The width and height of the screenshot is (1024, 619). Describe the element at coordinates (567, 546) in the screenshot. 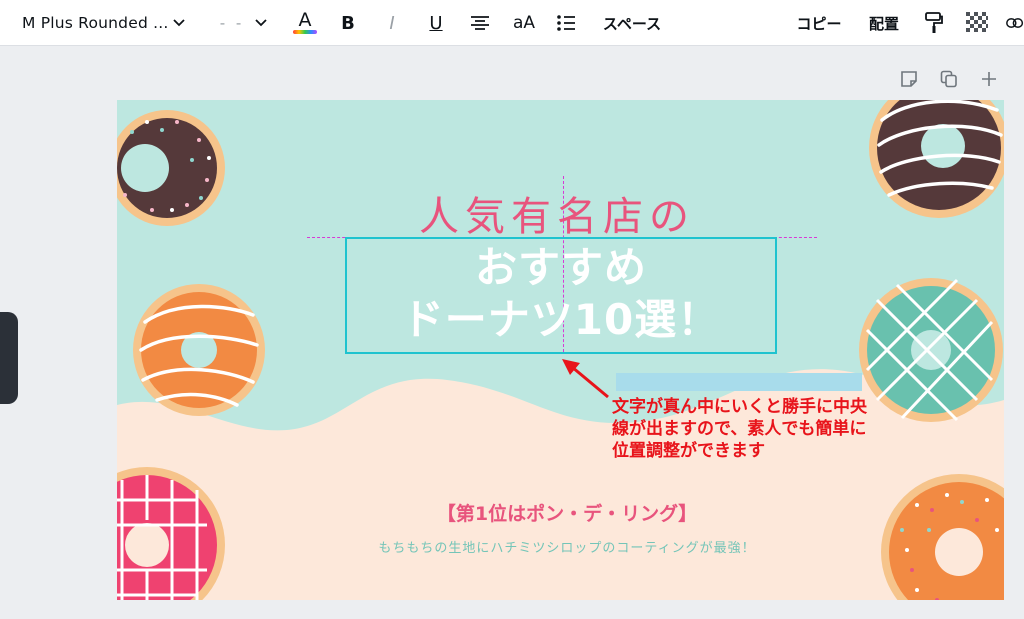

I see `rank-description: もちもちの生地にハチミツシロップのコーティングが最強！` at that location.